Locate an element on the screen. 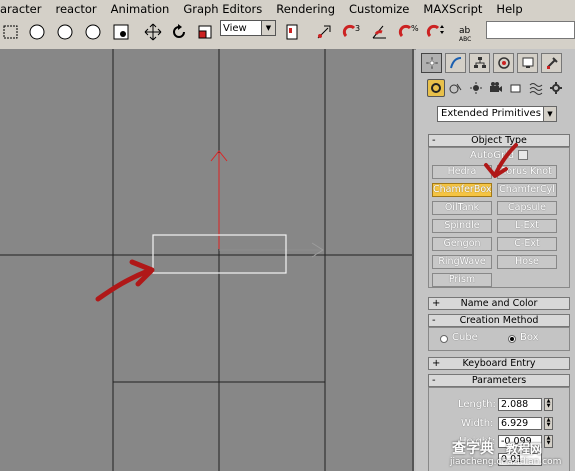 The image size is (575, 471). c-ext-button: C-Ext is located at coordinates (527, 244).